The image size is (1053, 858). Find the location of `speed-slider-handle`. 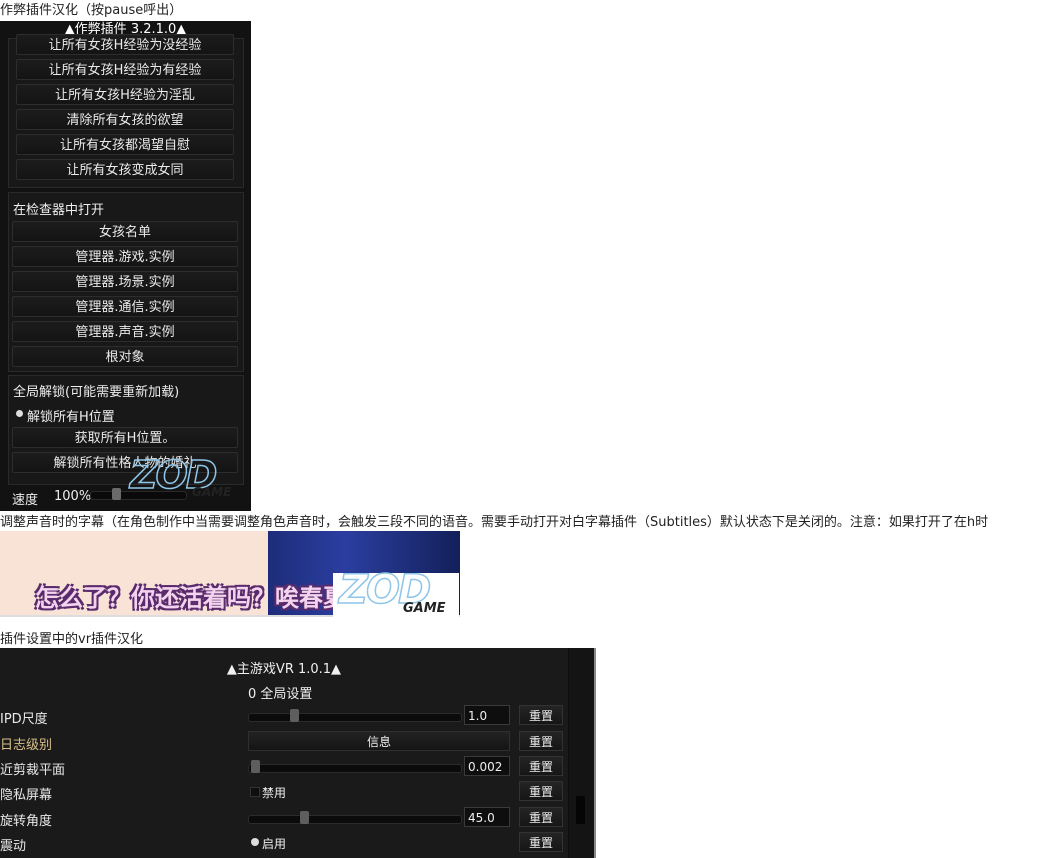

speed-slider-handle is located at coordinates (116, 494).